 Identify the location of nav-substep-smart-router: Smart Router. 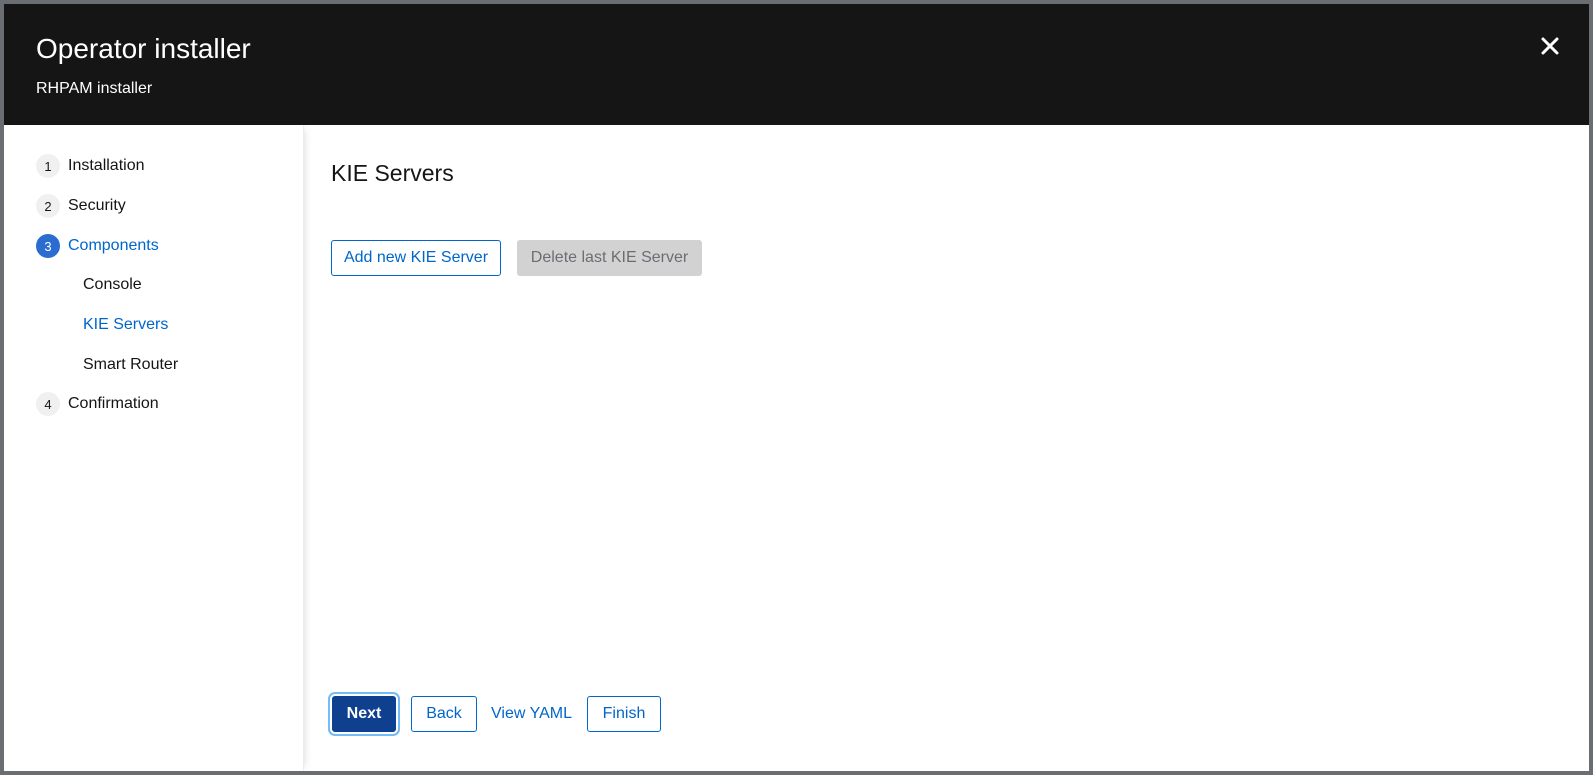
(130, 365).